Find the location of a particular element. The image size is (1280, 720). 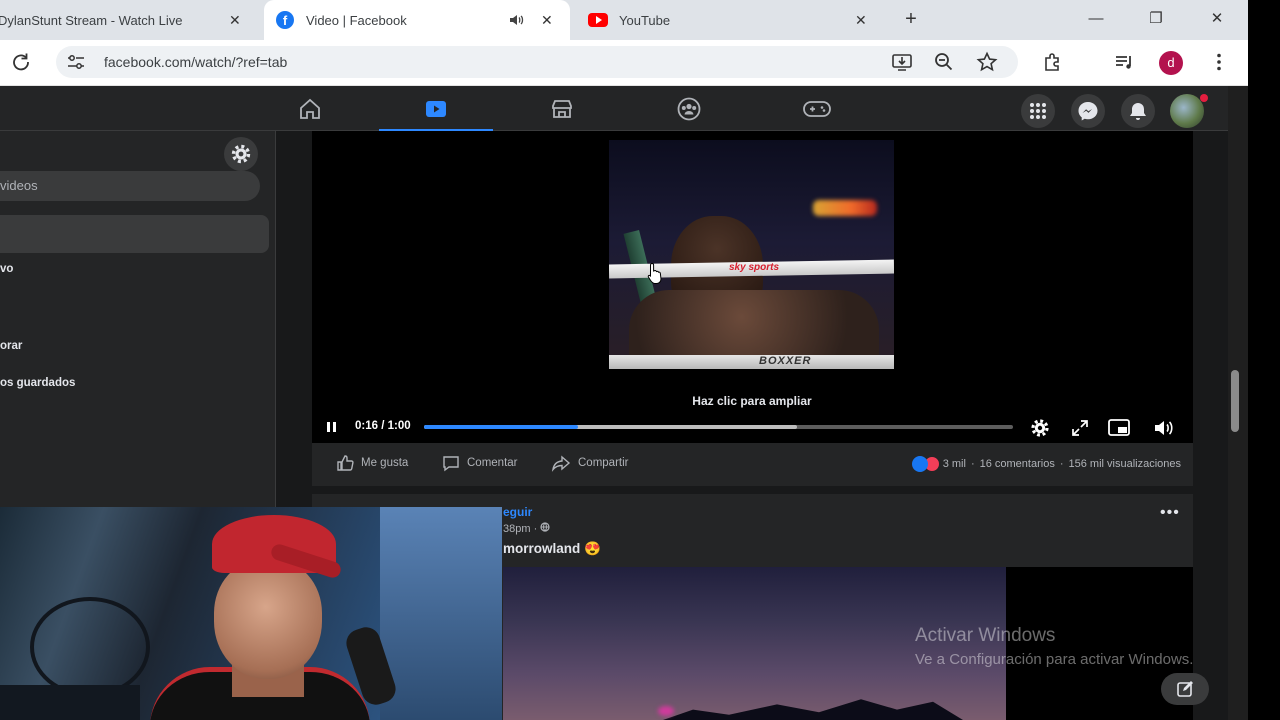

groups-icon is located at coordinates (689, 109).